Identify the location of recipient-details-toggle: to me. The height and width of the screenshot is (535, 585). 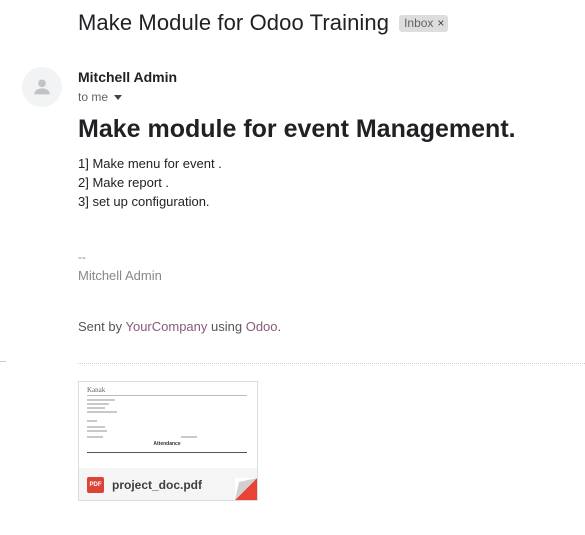
(100, 97).